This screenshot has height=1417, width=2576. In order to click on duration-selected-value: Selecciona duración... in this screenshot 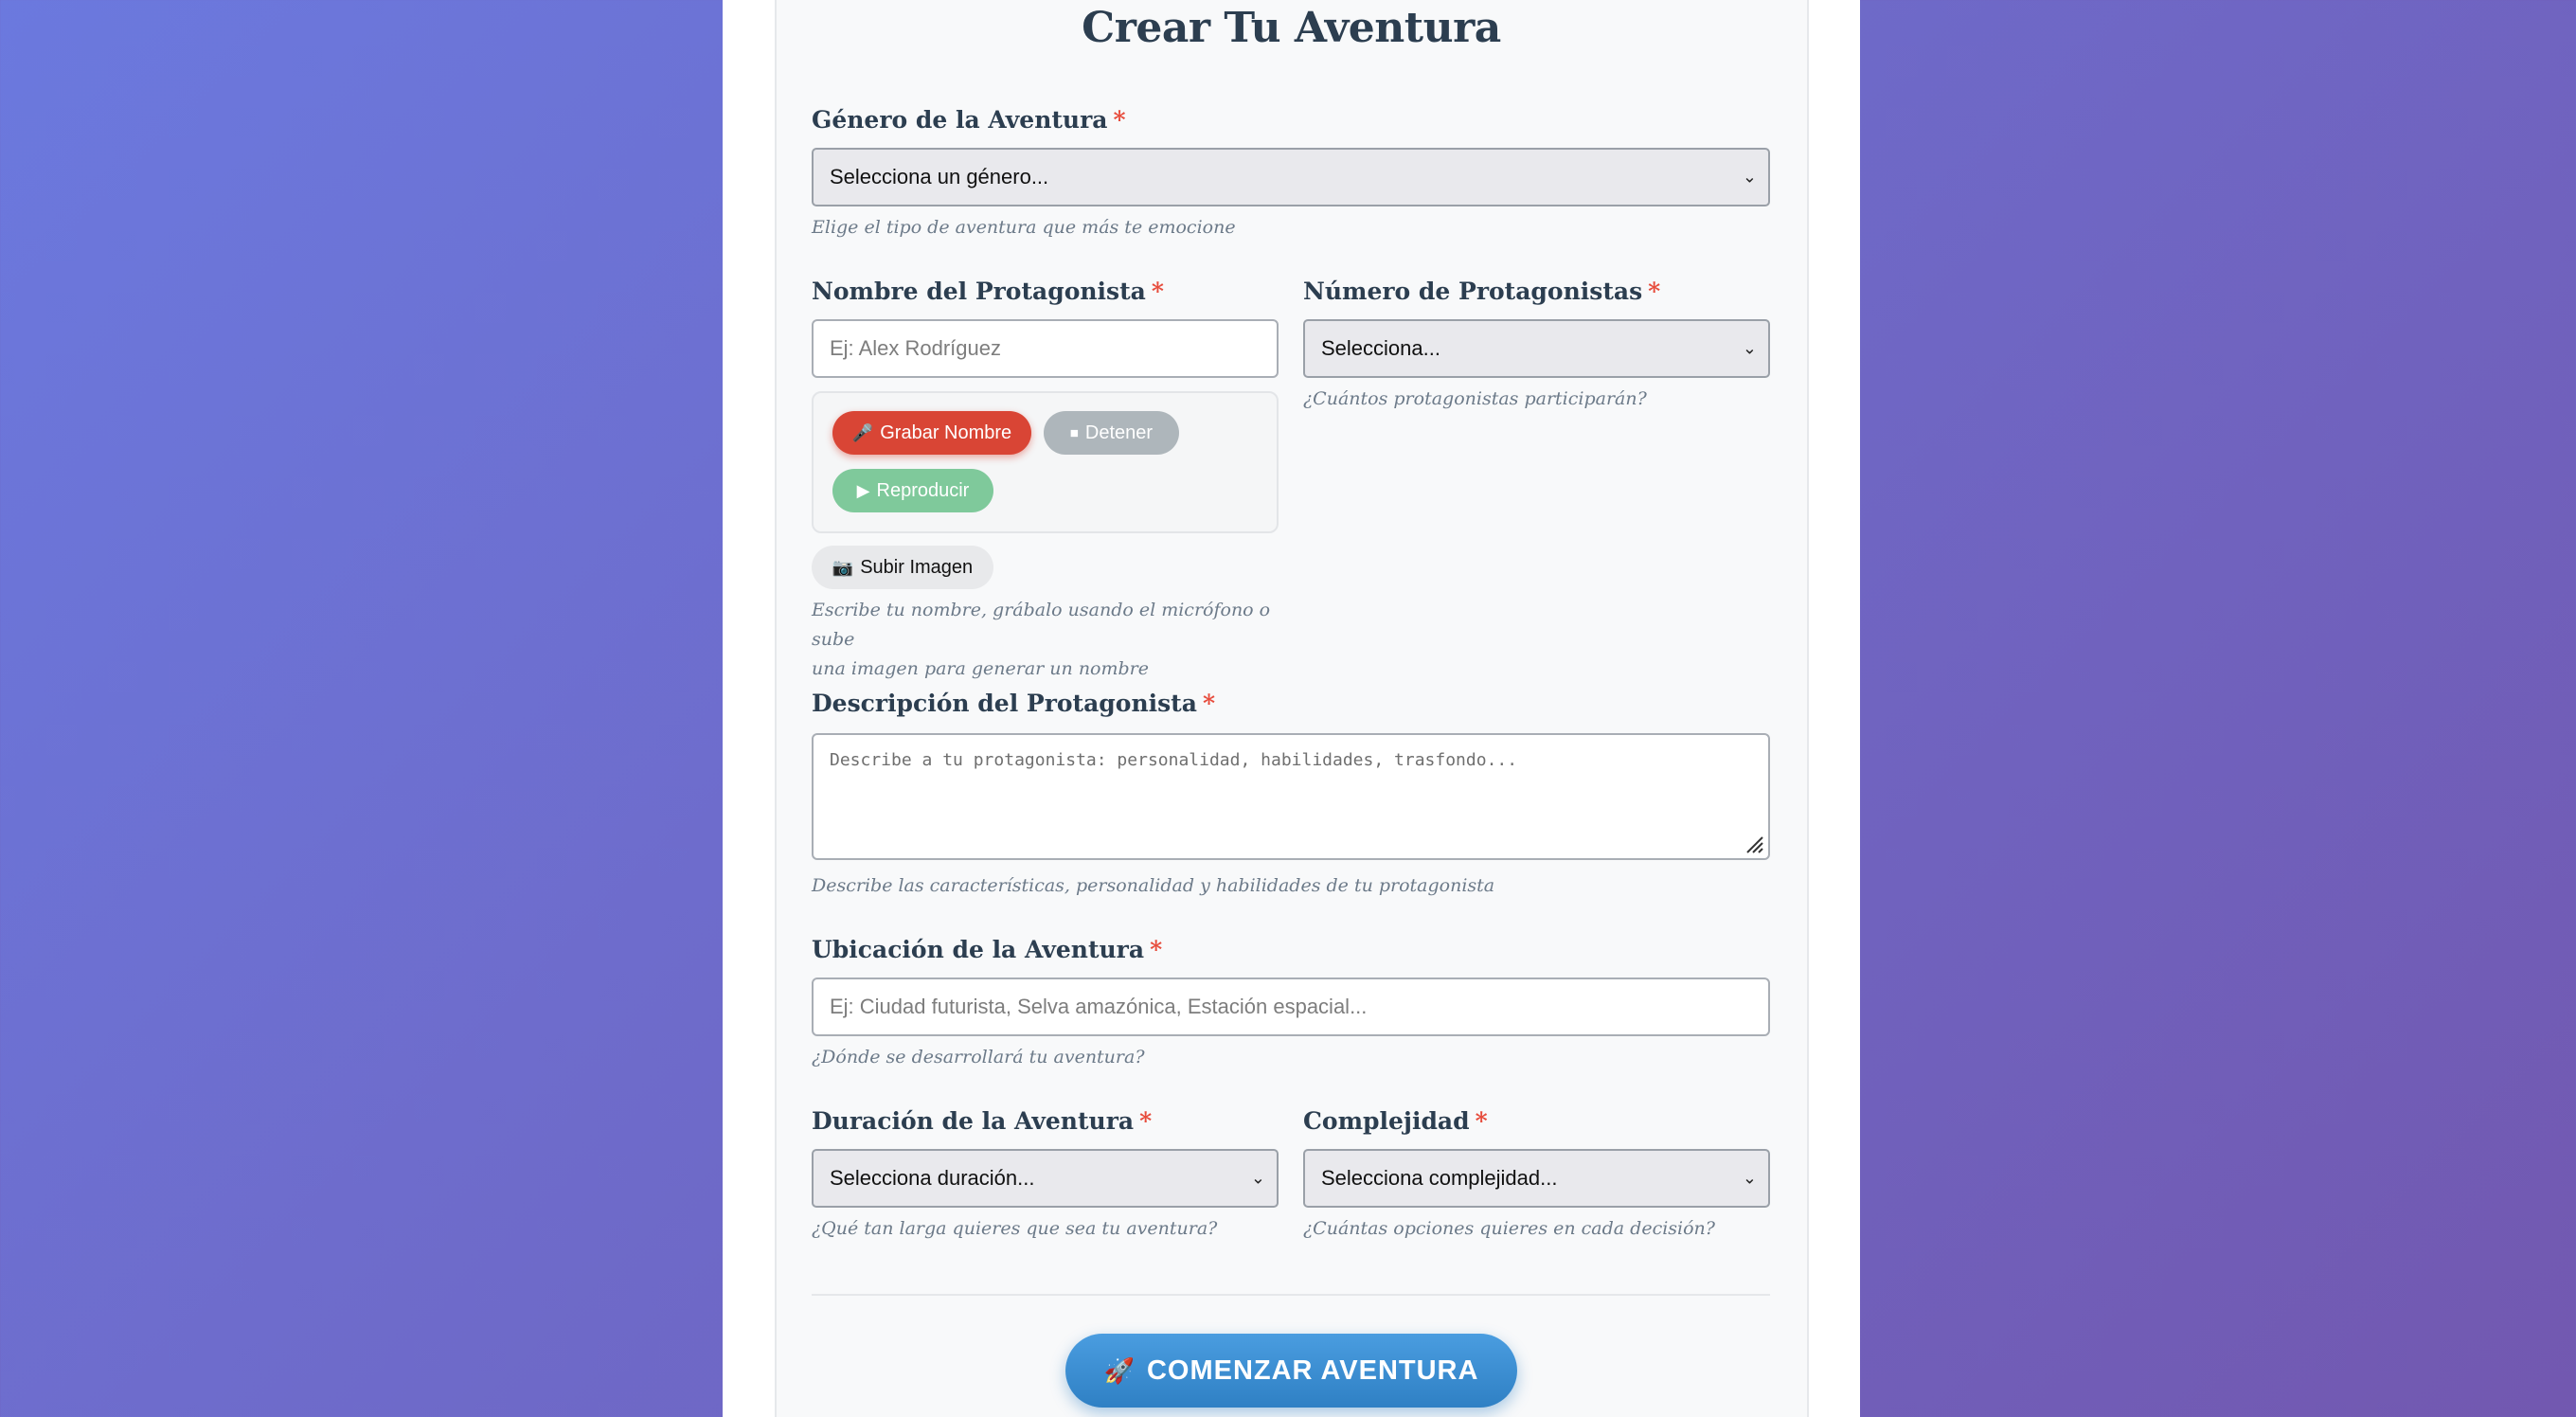, I will do `click(932, 1178)`.